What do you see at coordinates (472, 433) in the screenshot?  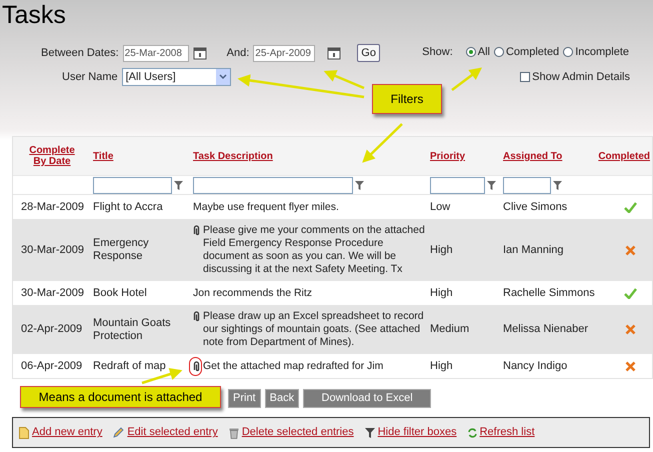 I see `refresh-icon` at bounding box center [472, 433].